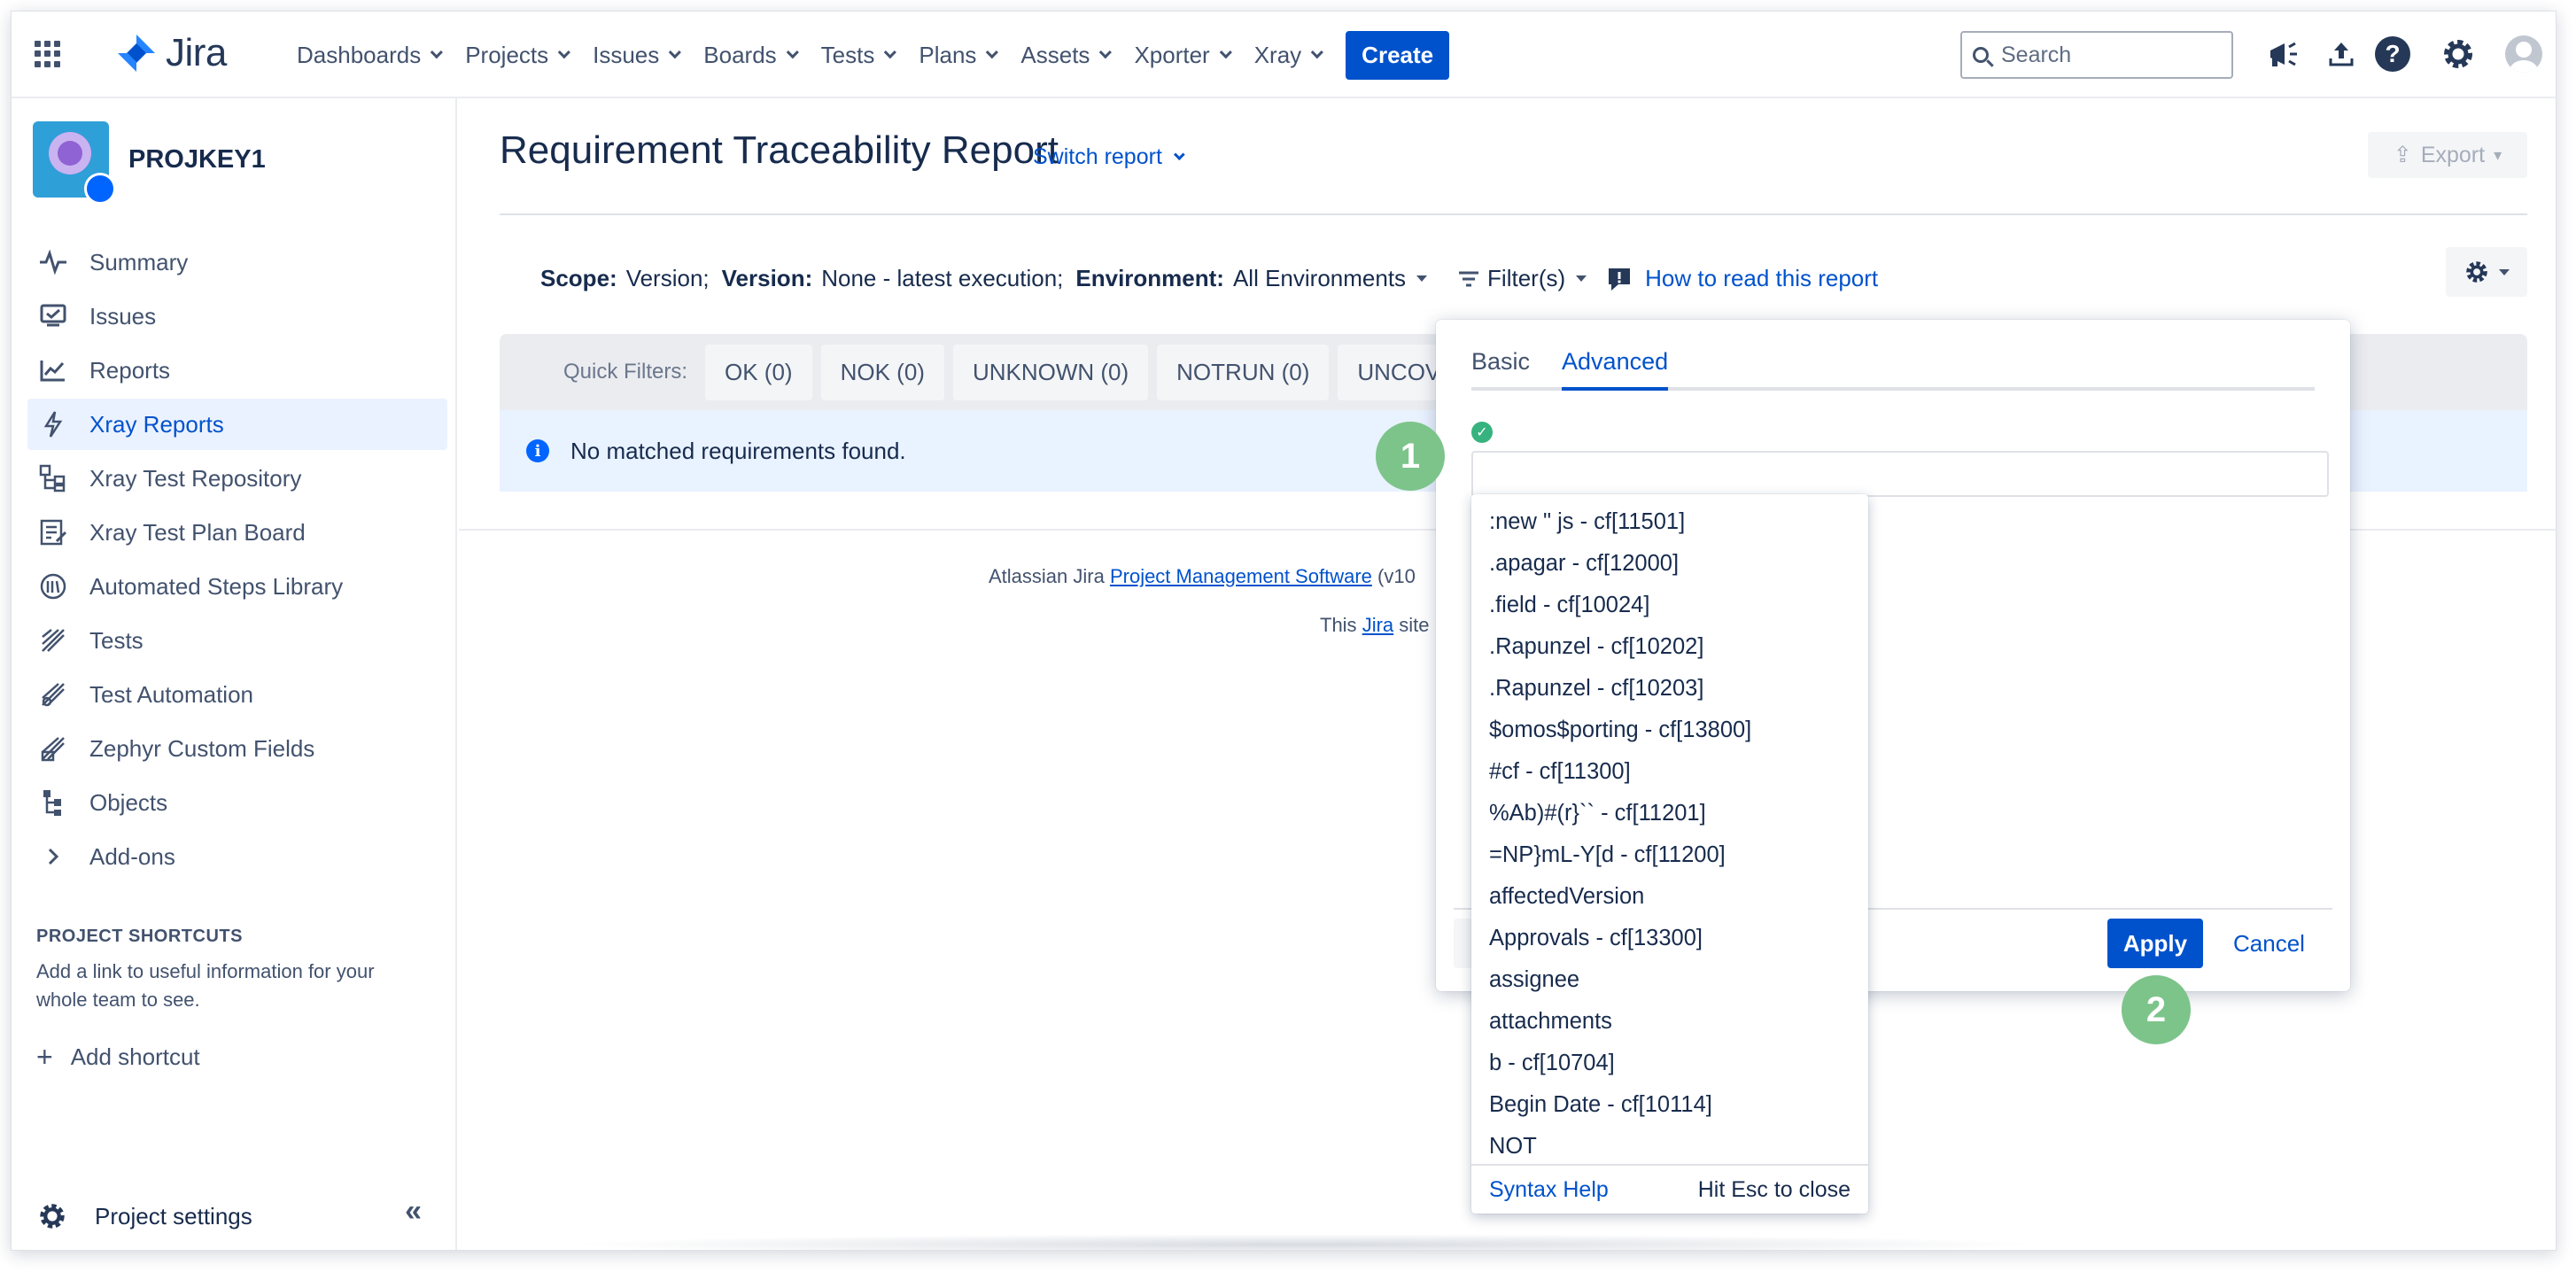 Image resolution: width=2576 pixels, height=1272 pixels. What do you see at coordinates (237, 640) in the screenshot?
I see `sidebar-item-tests: Tests` at bounding box center [237, 640].